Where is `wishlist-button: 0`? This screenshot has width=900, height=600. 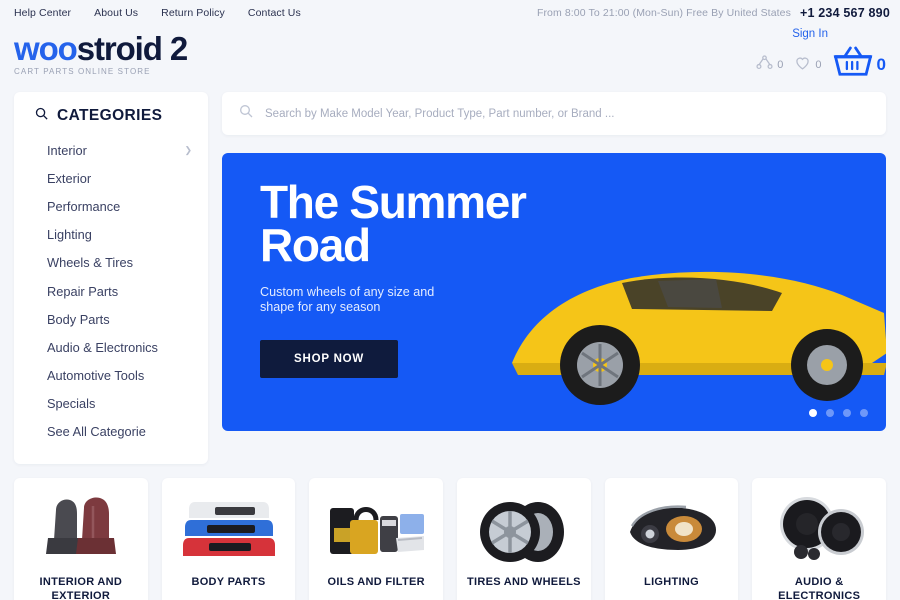 wishlist-button: 0 is located at coordinates (807, 65).